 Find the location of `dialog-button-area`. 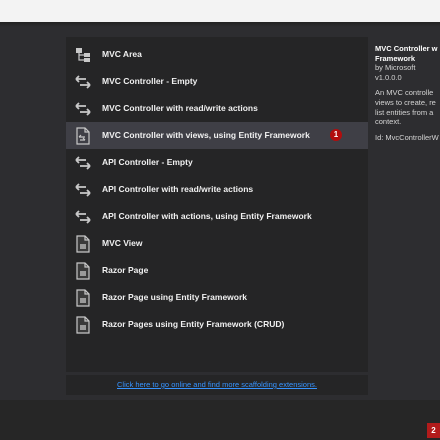

dialog-button-area is located at coordinates (220, 420).